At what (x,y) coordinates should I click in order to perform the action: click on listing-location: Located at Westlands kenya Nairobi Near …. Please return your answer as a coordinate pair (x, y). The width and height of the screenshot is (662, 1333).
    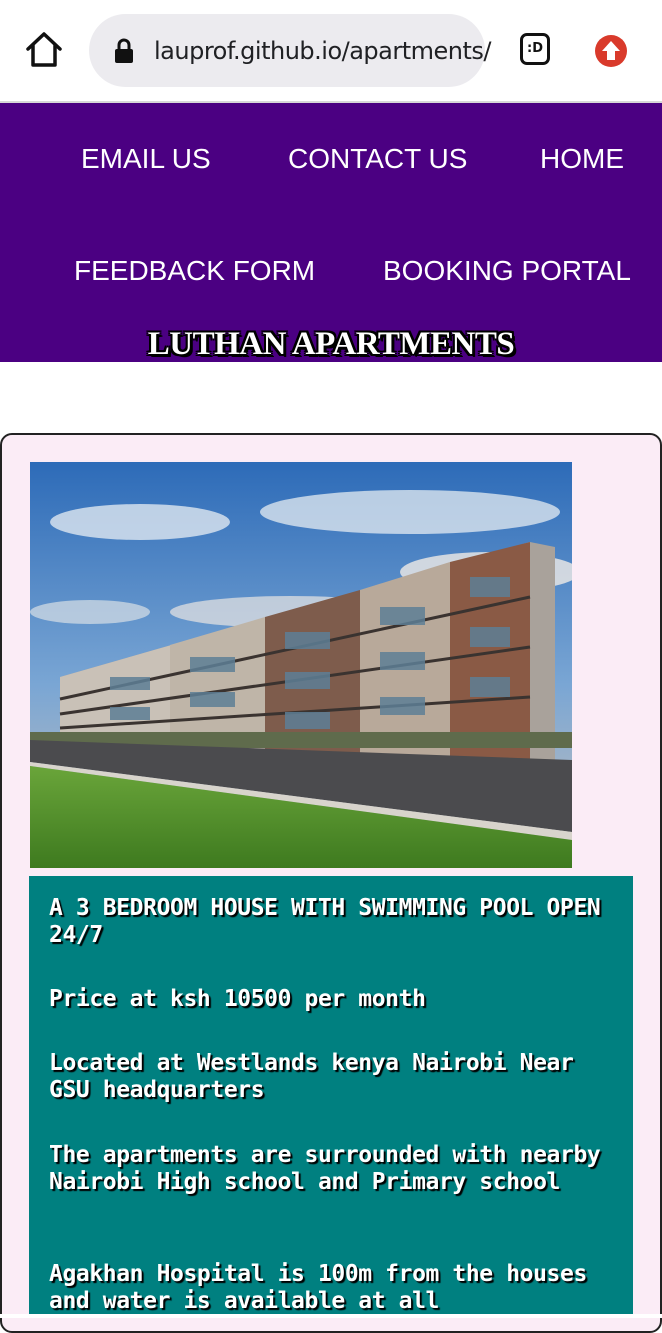
    Looking at the image, I should click on (311, 1076).